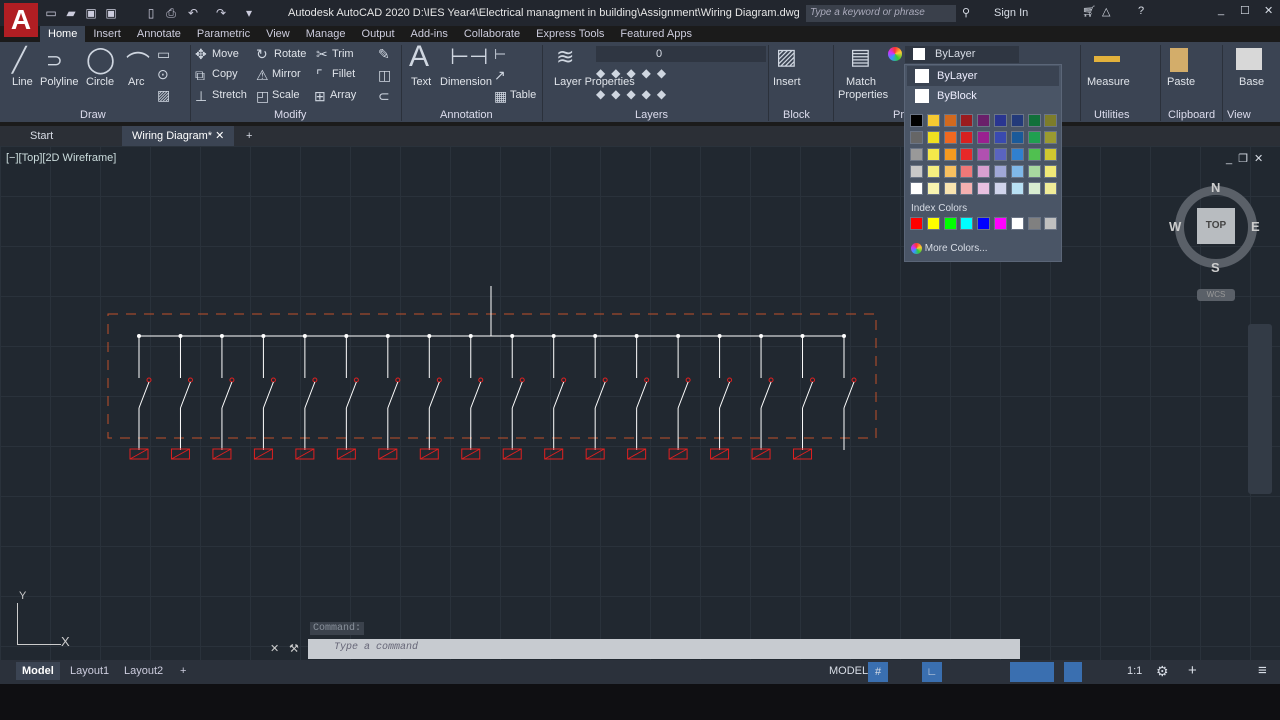  What do you see at coordinates (61, 158) in the screenshot?
I see `viewport-controls: [−][Top][2D Wireframe]` at bounding box center [61, 158].